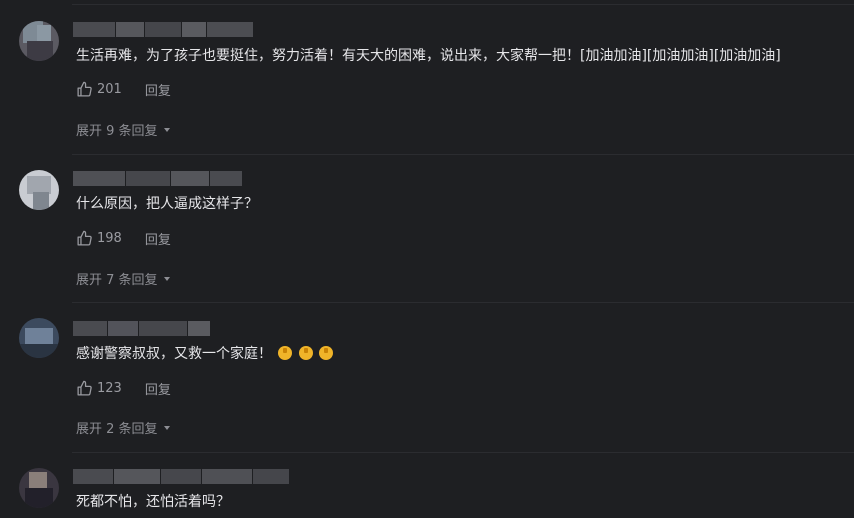  What do you see at coordinates (153, 502) in the screenshot?
I see `comment-text: 死都不怕，还怕活着吗？` at bounding box center [153, 502].